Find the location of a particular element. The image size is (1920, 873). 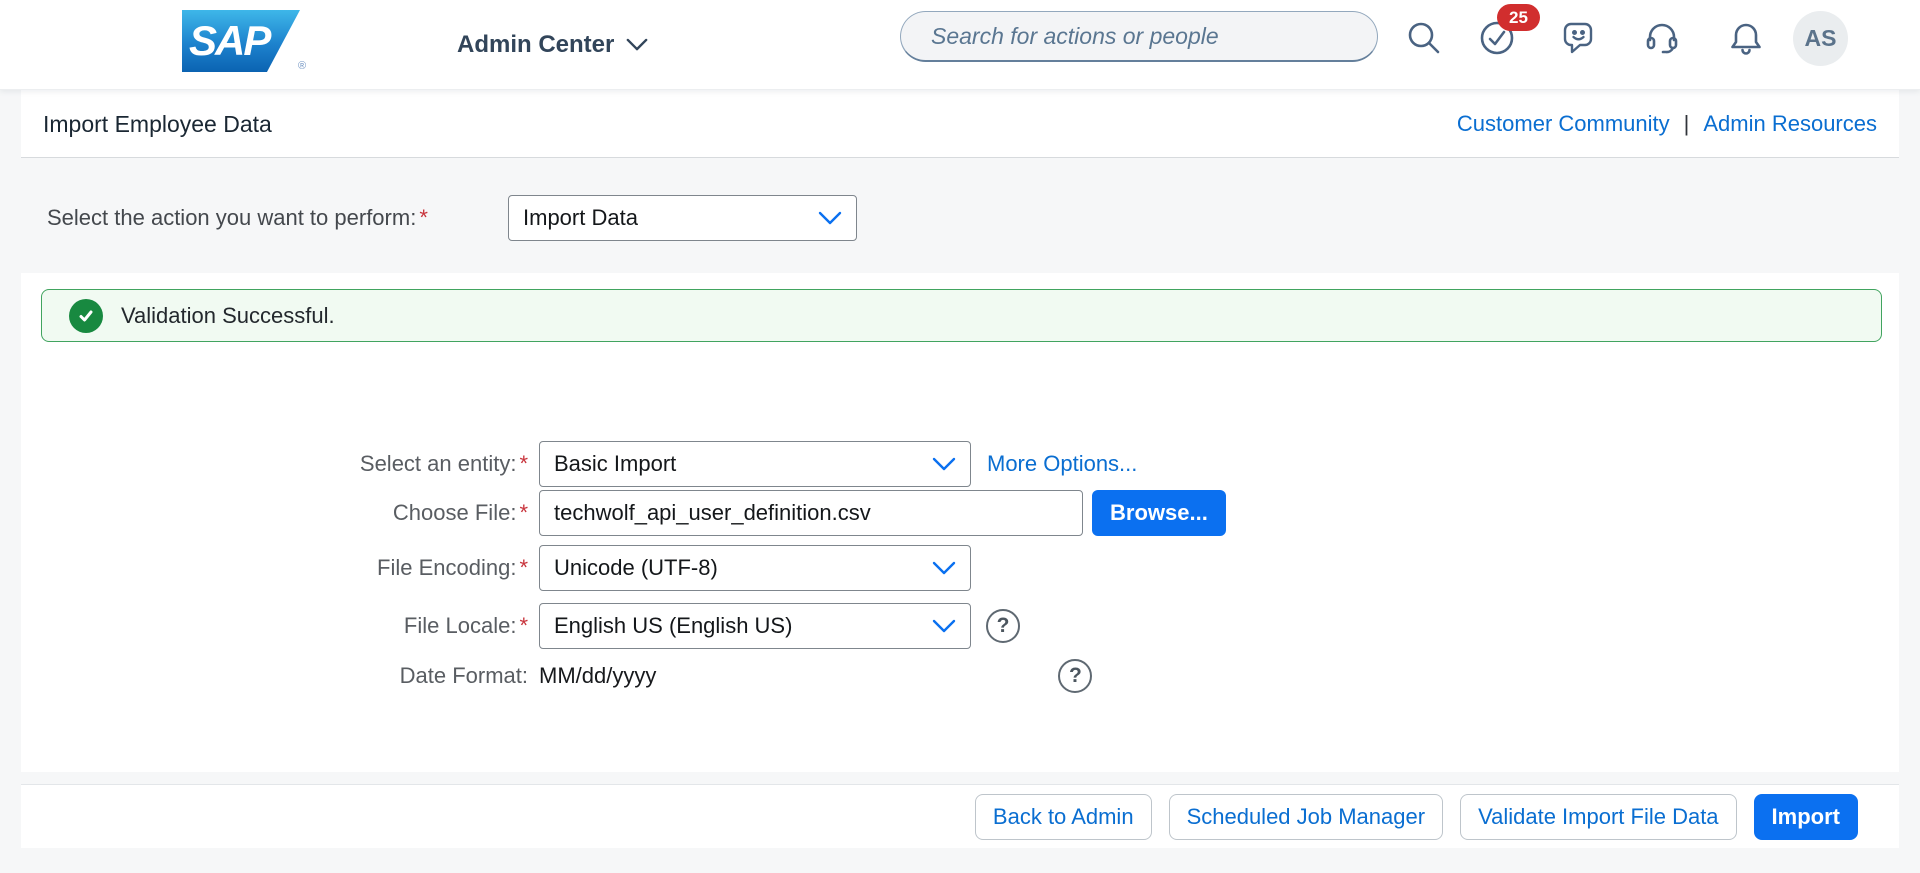

search-bar is located at coordinates (1139, 36).